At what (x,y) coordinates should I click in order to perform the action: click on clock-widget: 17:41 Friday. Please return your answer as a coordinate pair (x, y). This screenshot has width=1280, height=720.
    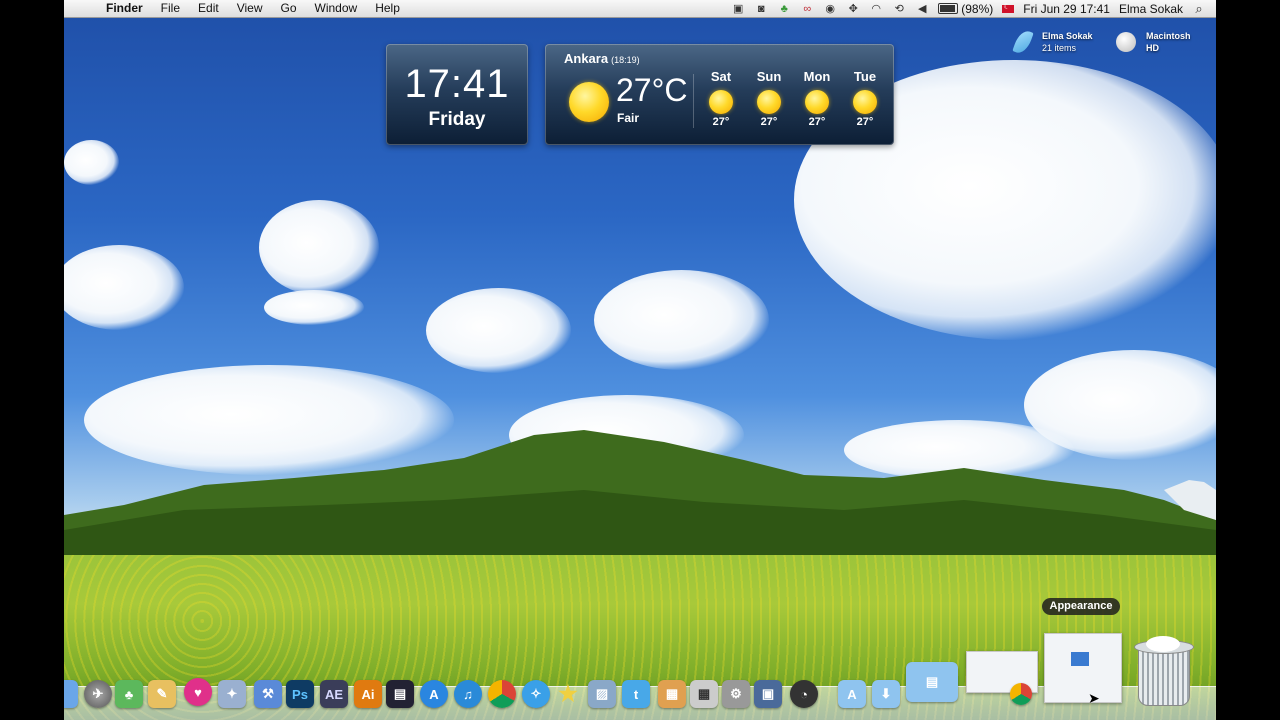
    Looking at the image, I should click on (457, 94).